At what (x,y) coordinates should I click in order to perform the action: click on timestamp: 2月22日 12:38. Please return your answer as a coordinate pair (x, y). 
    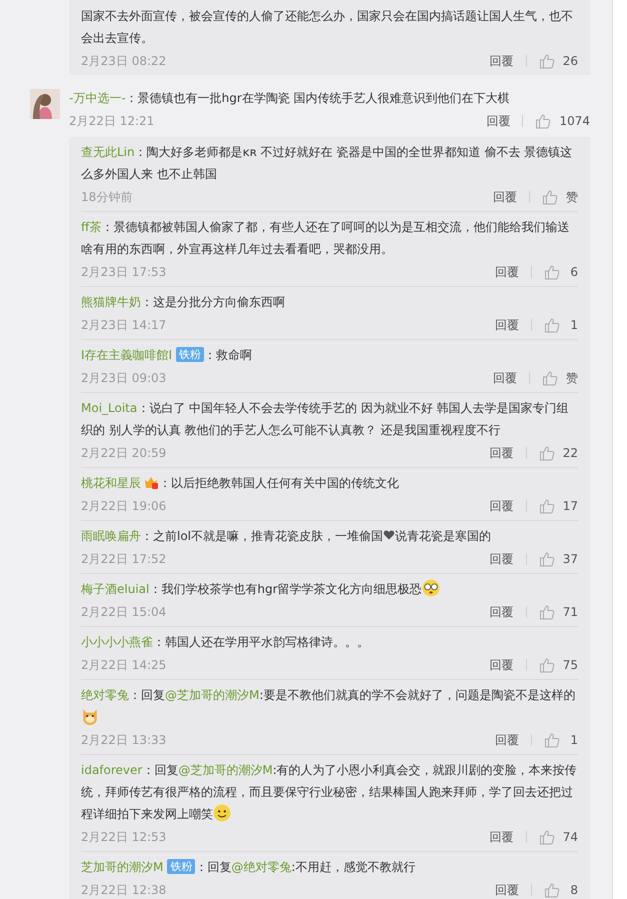
    Looking at the image, I should click on (123, 890).